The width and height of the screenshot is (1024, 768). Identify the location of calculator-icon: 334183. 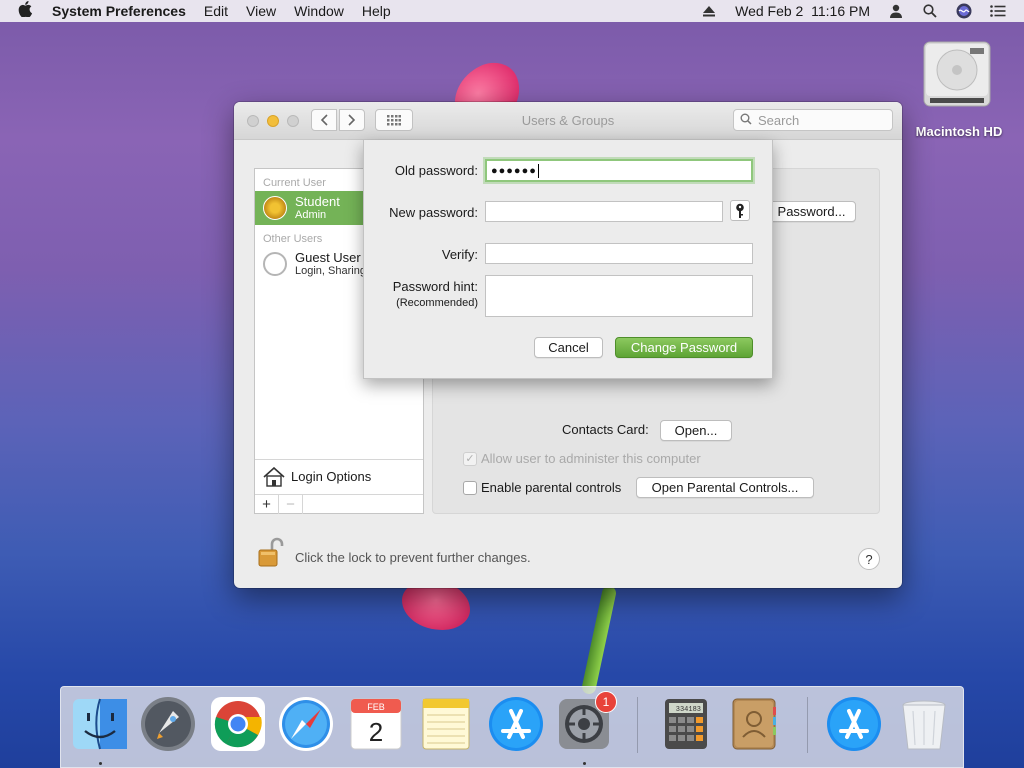
(686, 724).